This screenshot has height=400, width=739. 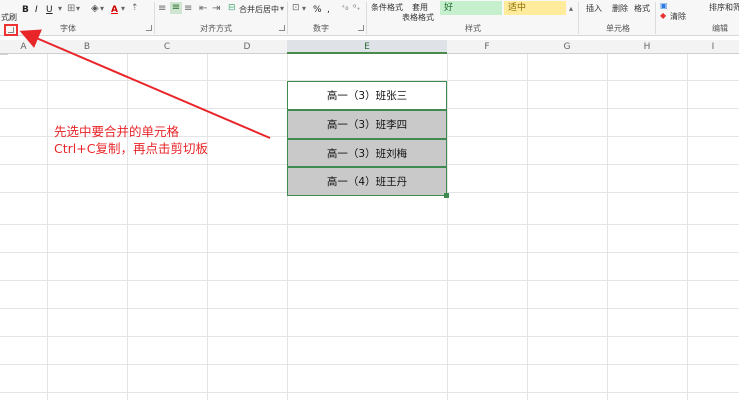 I want to click on annotation-line2: Ctrl+C复制，再点击剪切板, so click(x=131, y=148).